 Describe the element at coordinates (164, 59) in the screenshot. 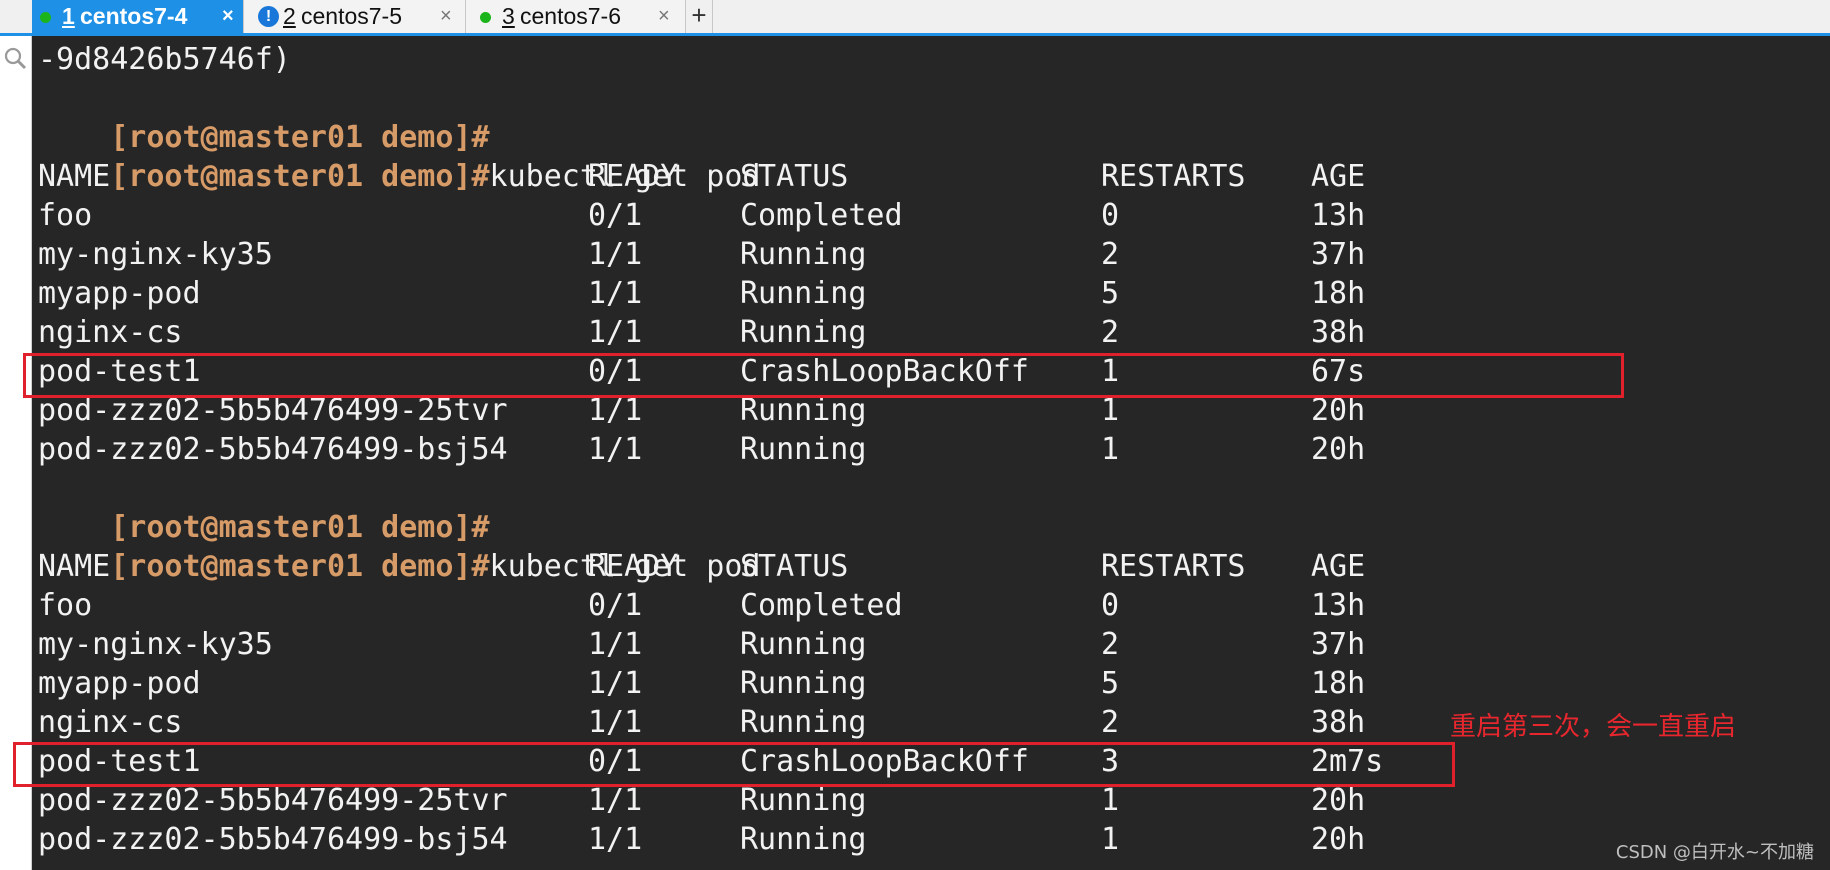

I see `output-line: -9d8426b5746f)` at that location.